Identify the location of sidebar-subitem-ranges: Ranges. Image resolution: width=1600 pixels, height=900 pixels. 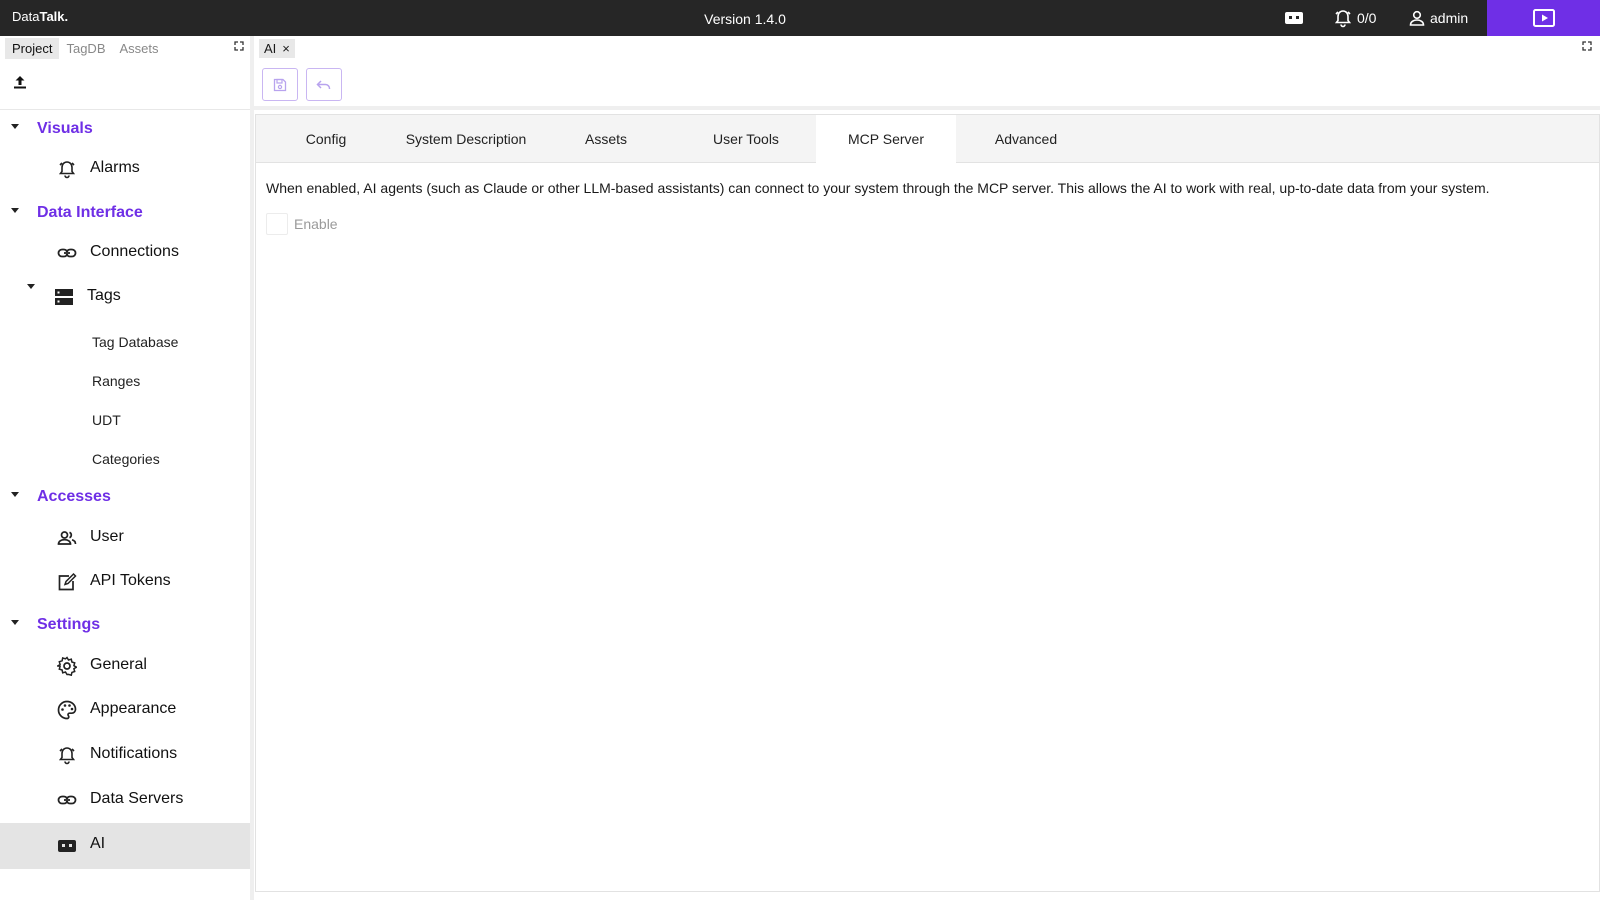
(125, 381).